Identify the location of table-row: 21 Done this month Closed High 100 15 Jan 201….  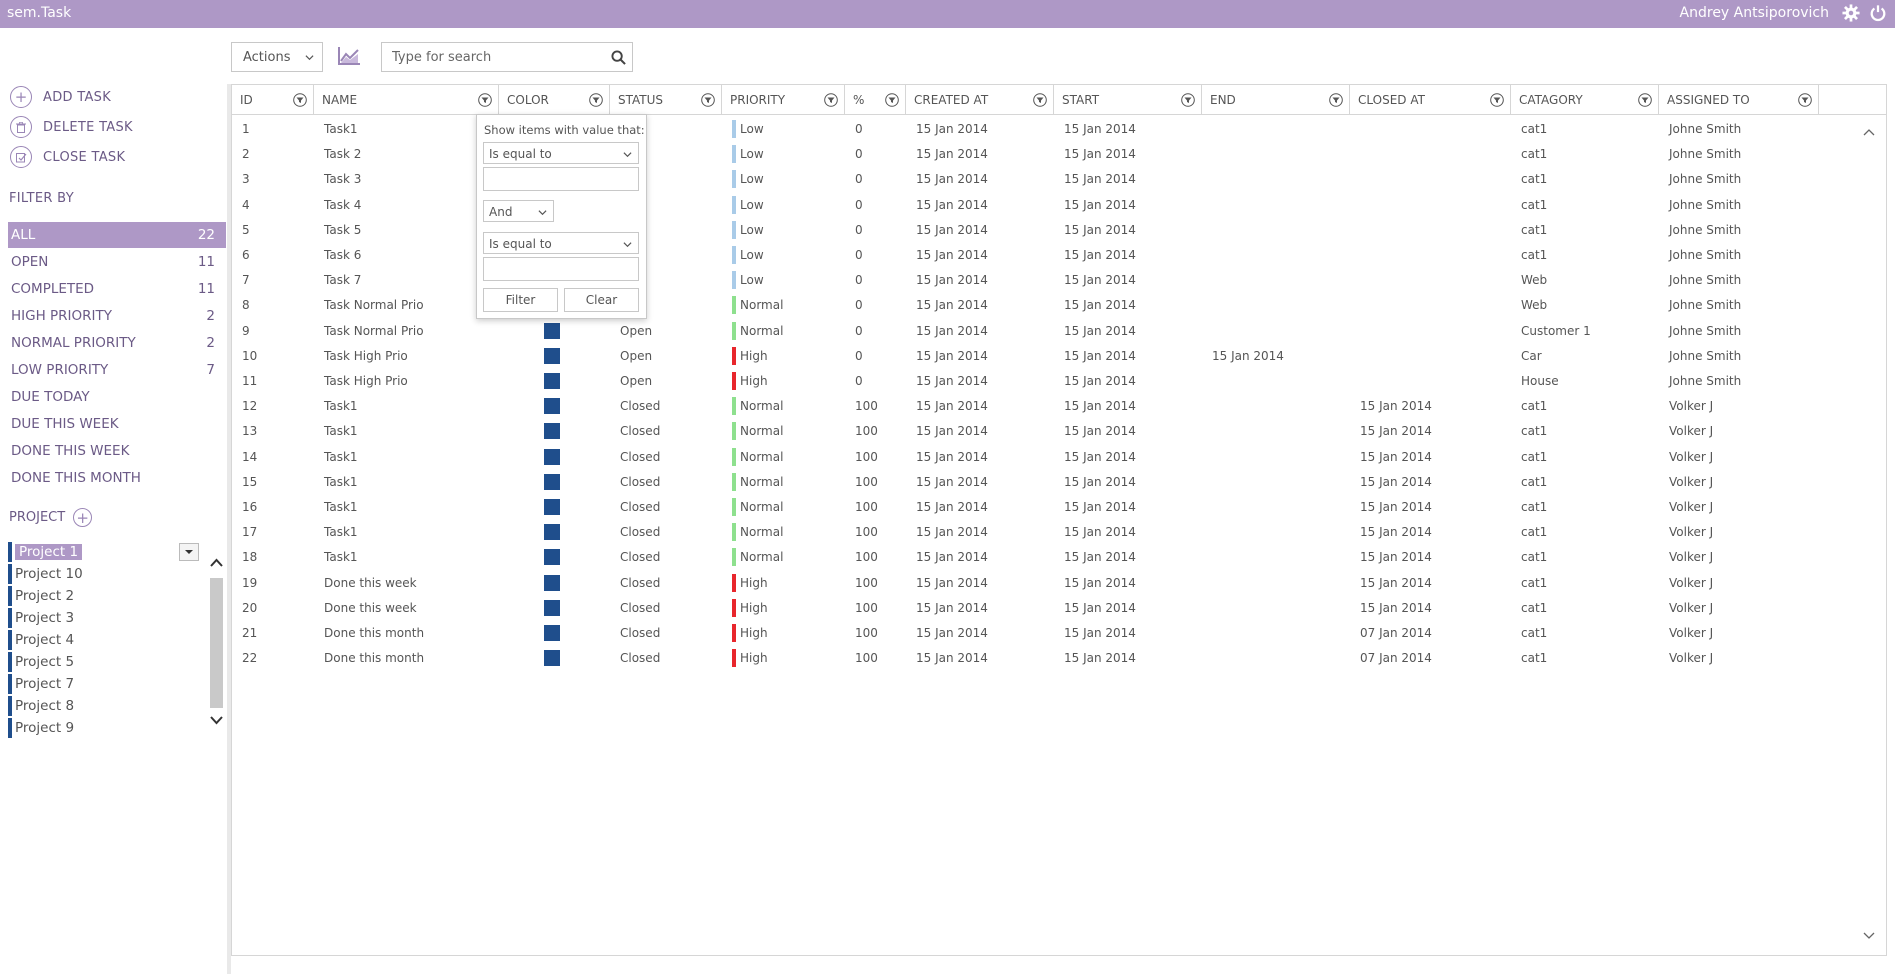
(1042, 632).